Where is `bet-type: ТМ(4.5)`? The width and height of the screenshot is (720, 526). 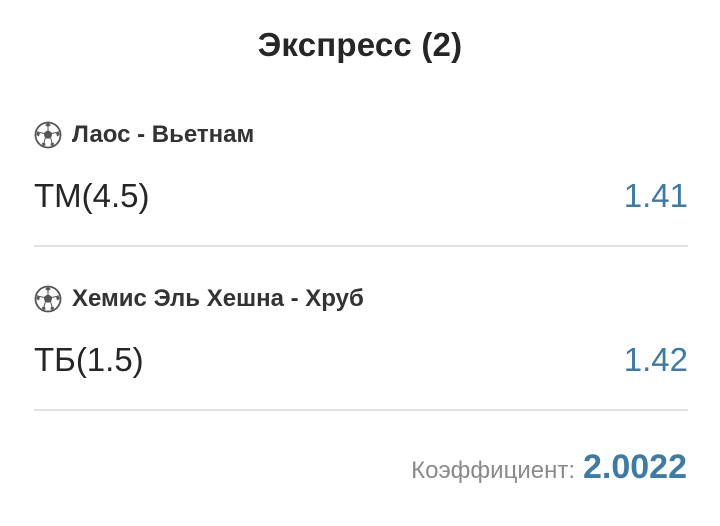
bet-type: ТМ(4.5) is located at coordinates (92, 195).